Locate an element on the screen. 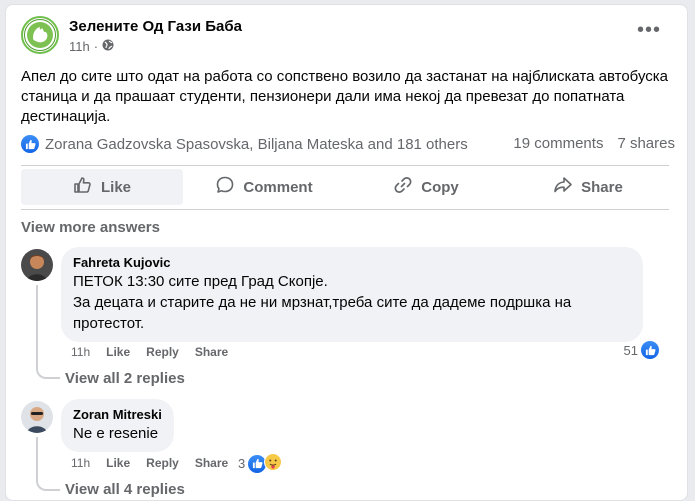  comment-bubble: Zoran Mitreski Ne e resenie is located at coordinates (117, 425).